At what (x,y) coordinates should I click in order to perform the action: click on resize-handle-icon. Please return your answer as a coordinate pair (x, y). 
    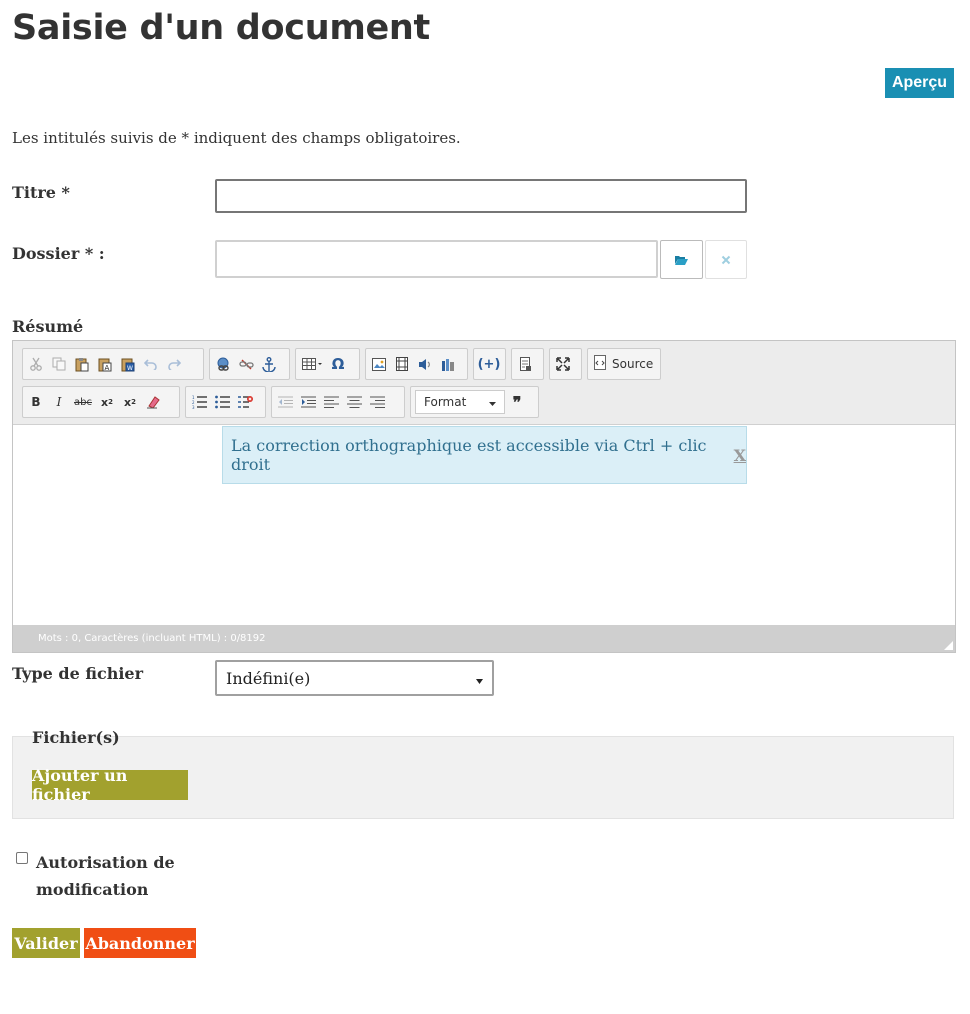
    Looking at the image, I should click on (948, 645).